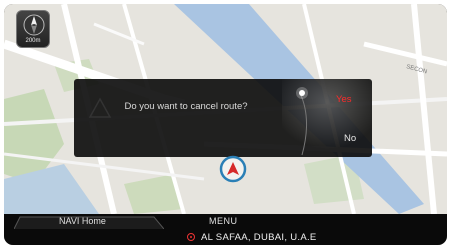  What do you see at coordinates (223, 221) in the screenshot?
I see `menu-button: MENU` at bounding box center [223, 221].